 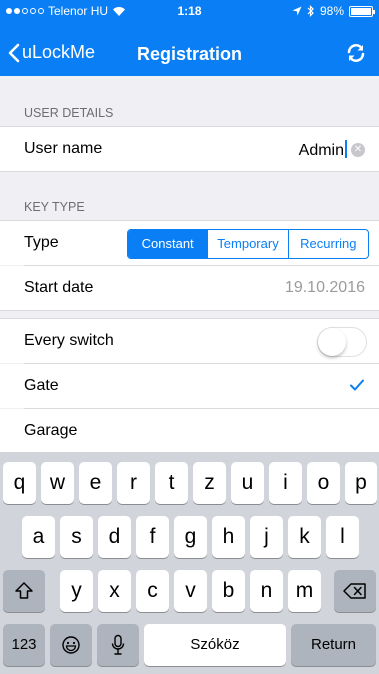 What do you see at coordinates (346, 149) in the screenshot?
I see `text-cursor` at bounding box center [346, 149].